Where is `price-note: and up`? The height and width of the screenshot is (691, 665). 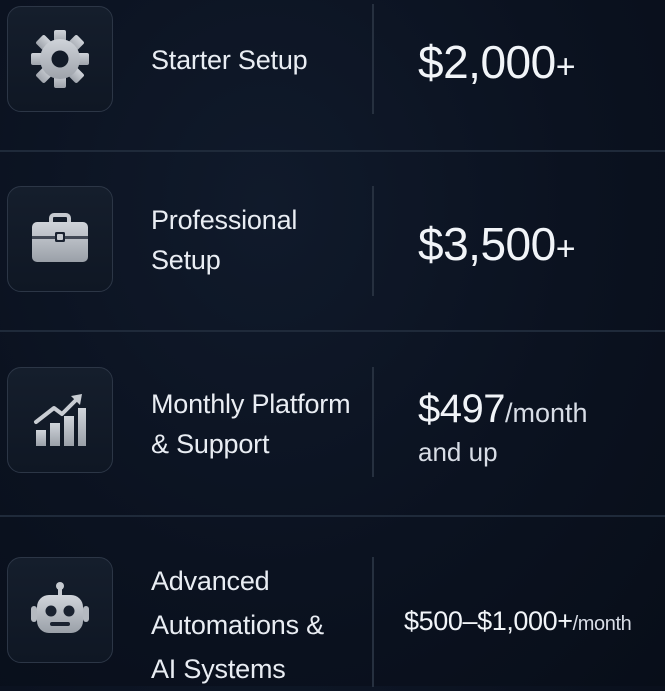 price-note: and up is located at coordinates (458, 452).